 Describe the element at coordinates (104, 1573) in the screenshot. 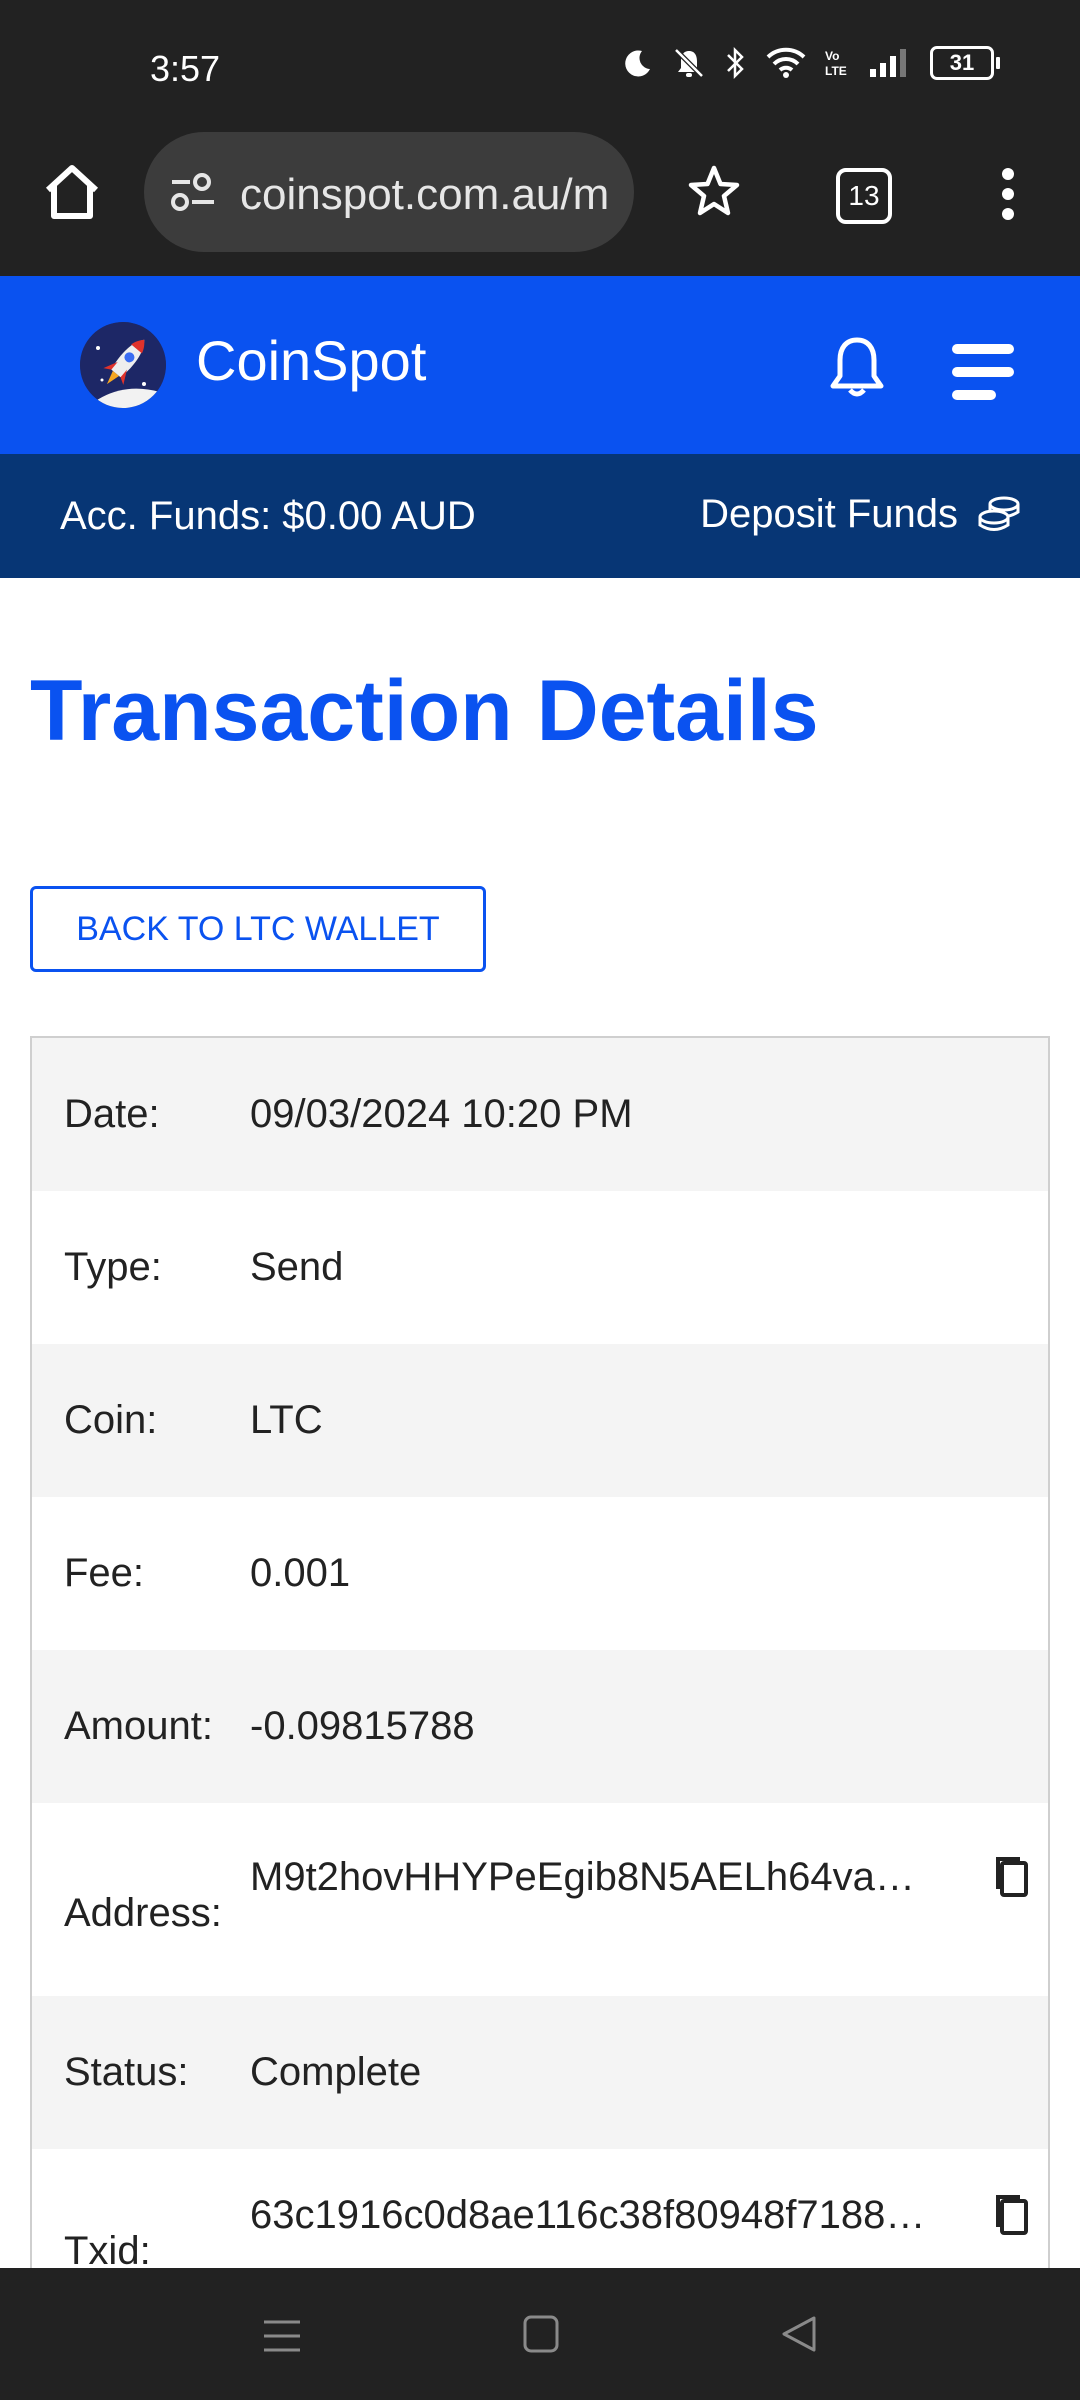

I see `fee-label: Fee:` at that location.